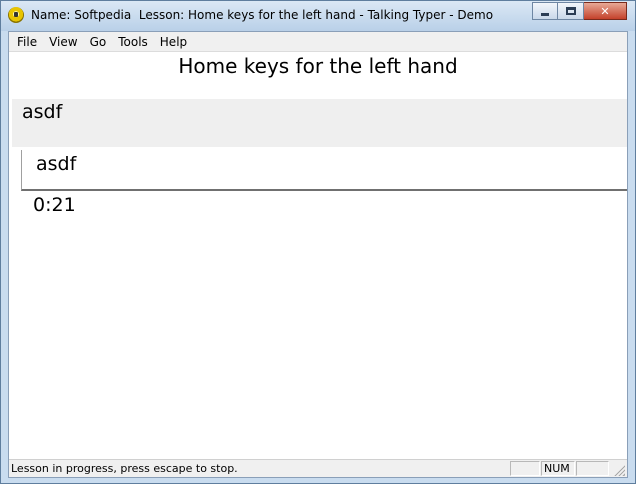 The width and height of the screenshot is (636, 484). I want to click on maximize-button, so click(571, 11).